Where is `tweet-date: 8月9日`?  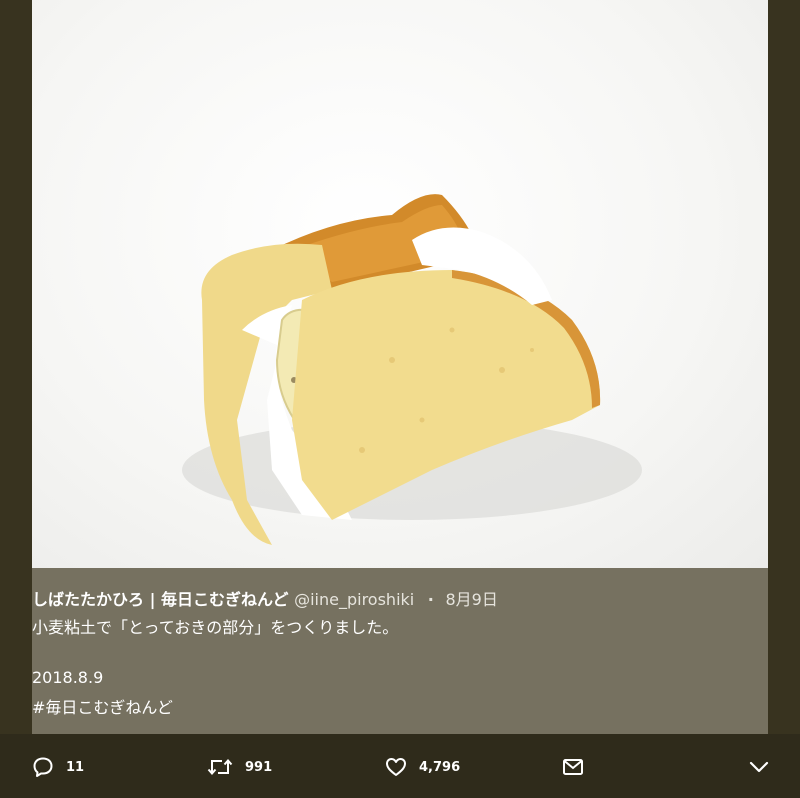
tweet-date: 8月9日 is located at coordinates (471, 599).